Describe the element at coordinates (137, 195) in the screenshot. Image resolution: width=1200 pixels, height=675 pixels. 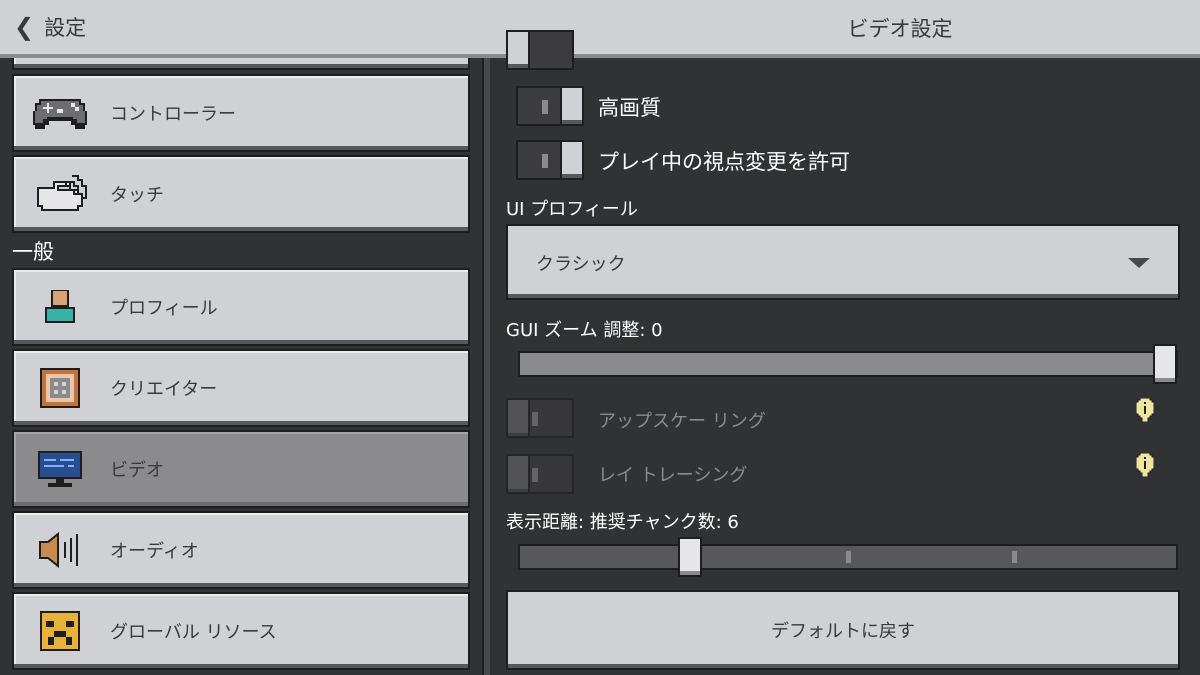
I see `sidebar-item-label: タッチ` at that location.